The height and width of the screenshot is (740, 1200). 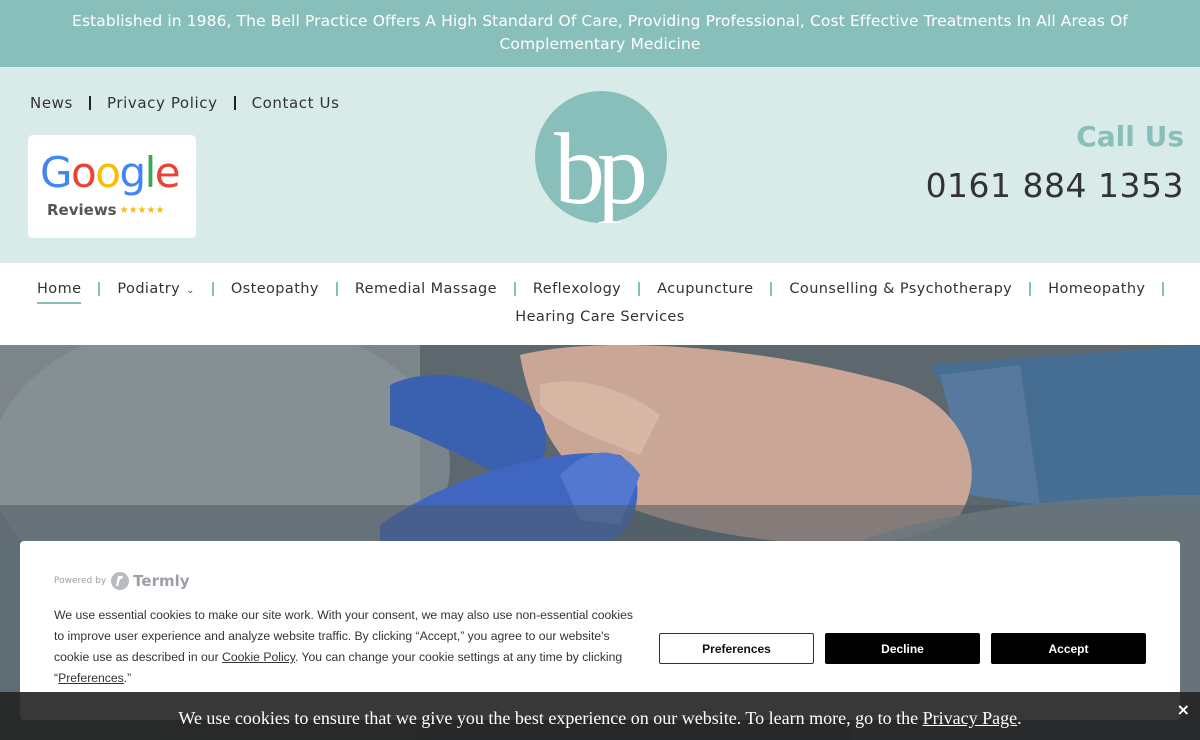 I want to click on call-us-block: Call Us 0161 884 1353, so click(x=1055, y=162).